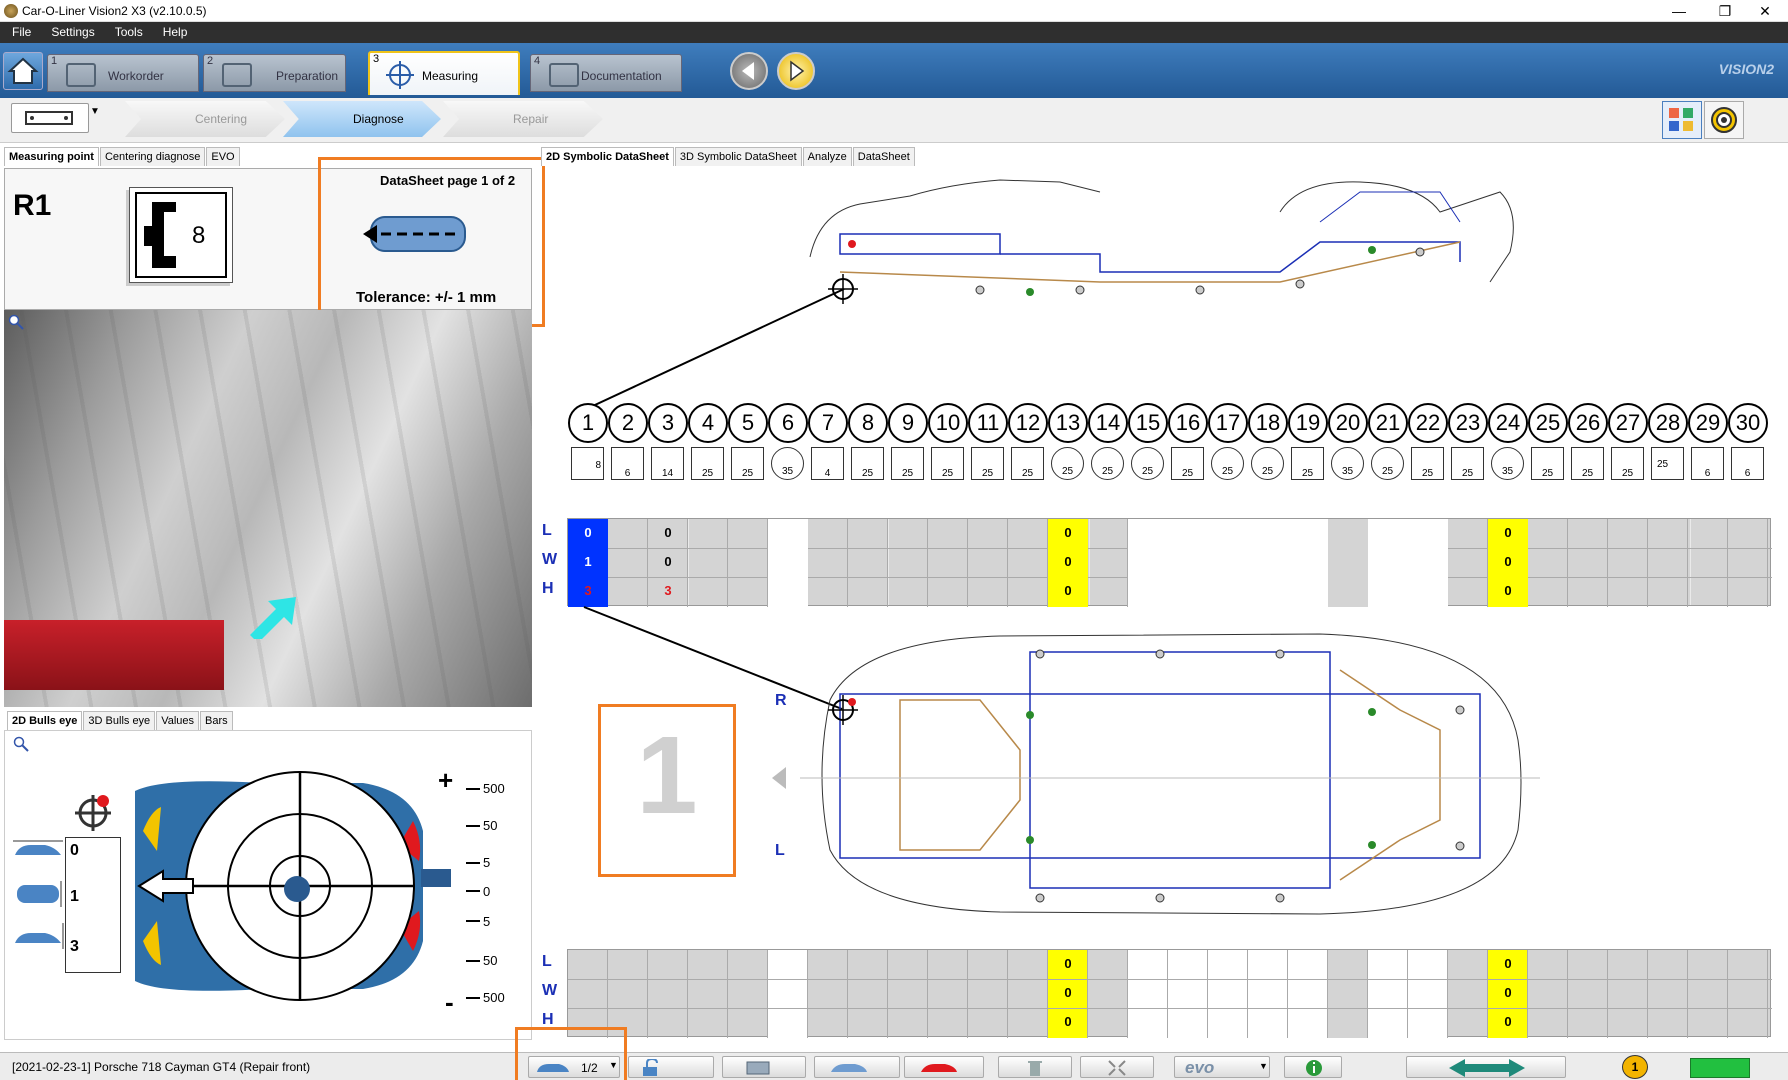  Describe the element at coordinates (796, 71) in the screenshot. I see `forward-button` at that location.